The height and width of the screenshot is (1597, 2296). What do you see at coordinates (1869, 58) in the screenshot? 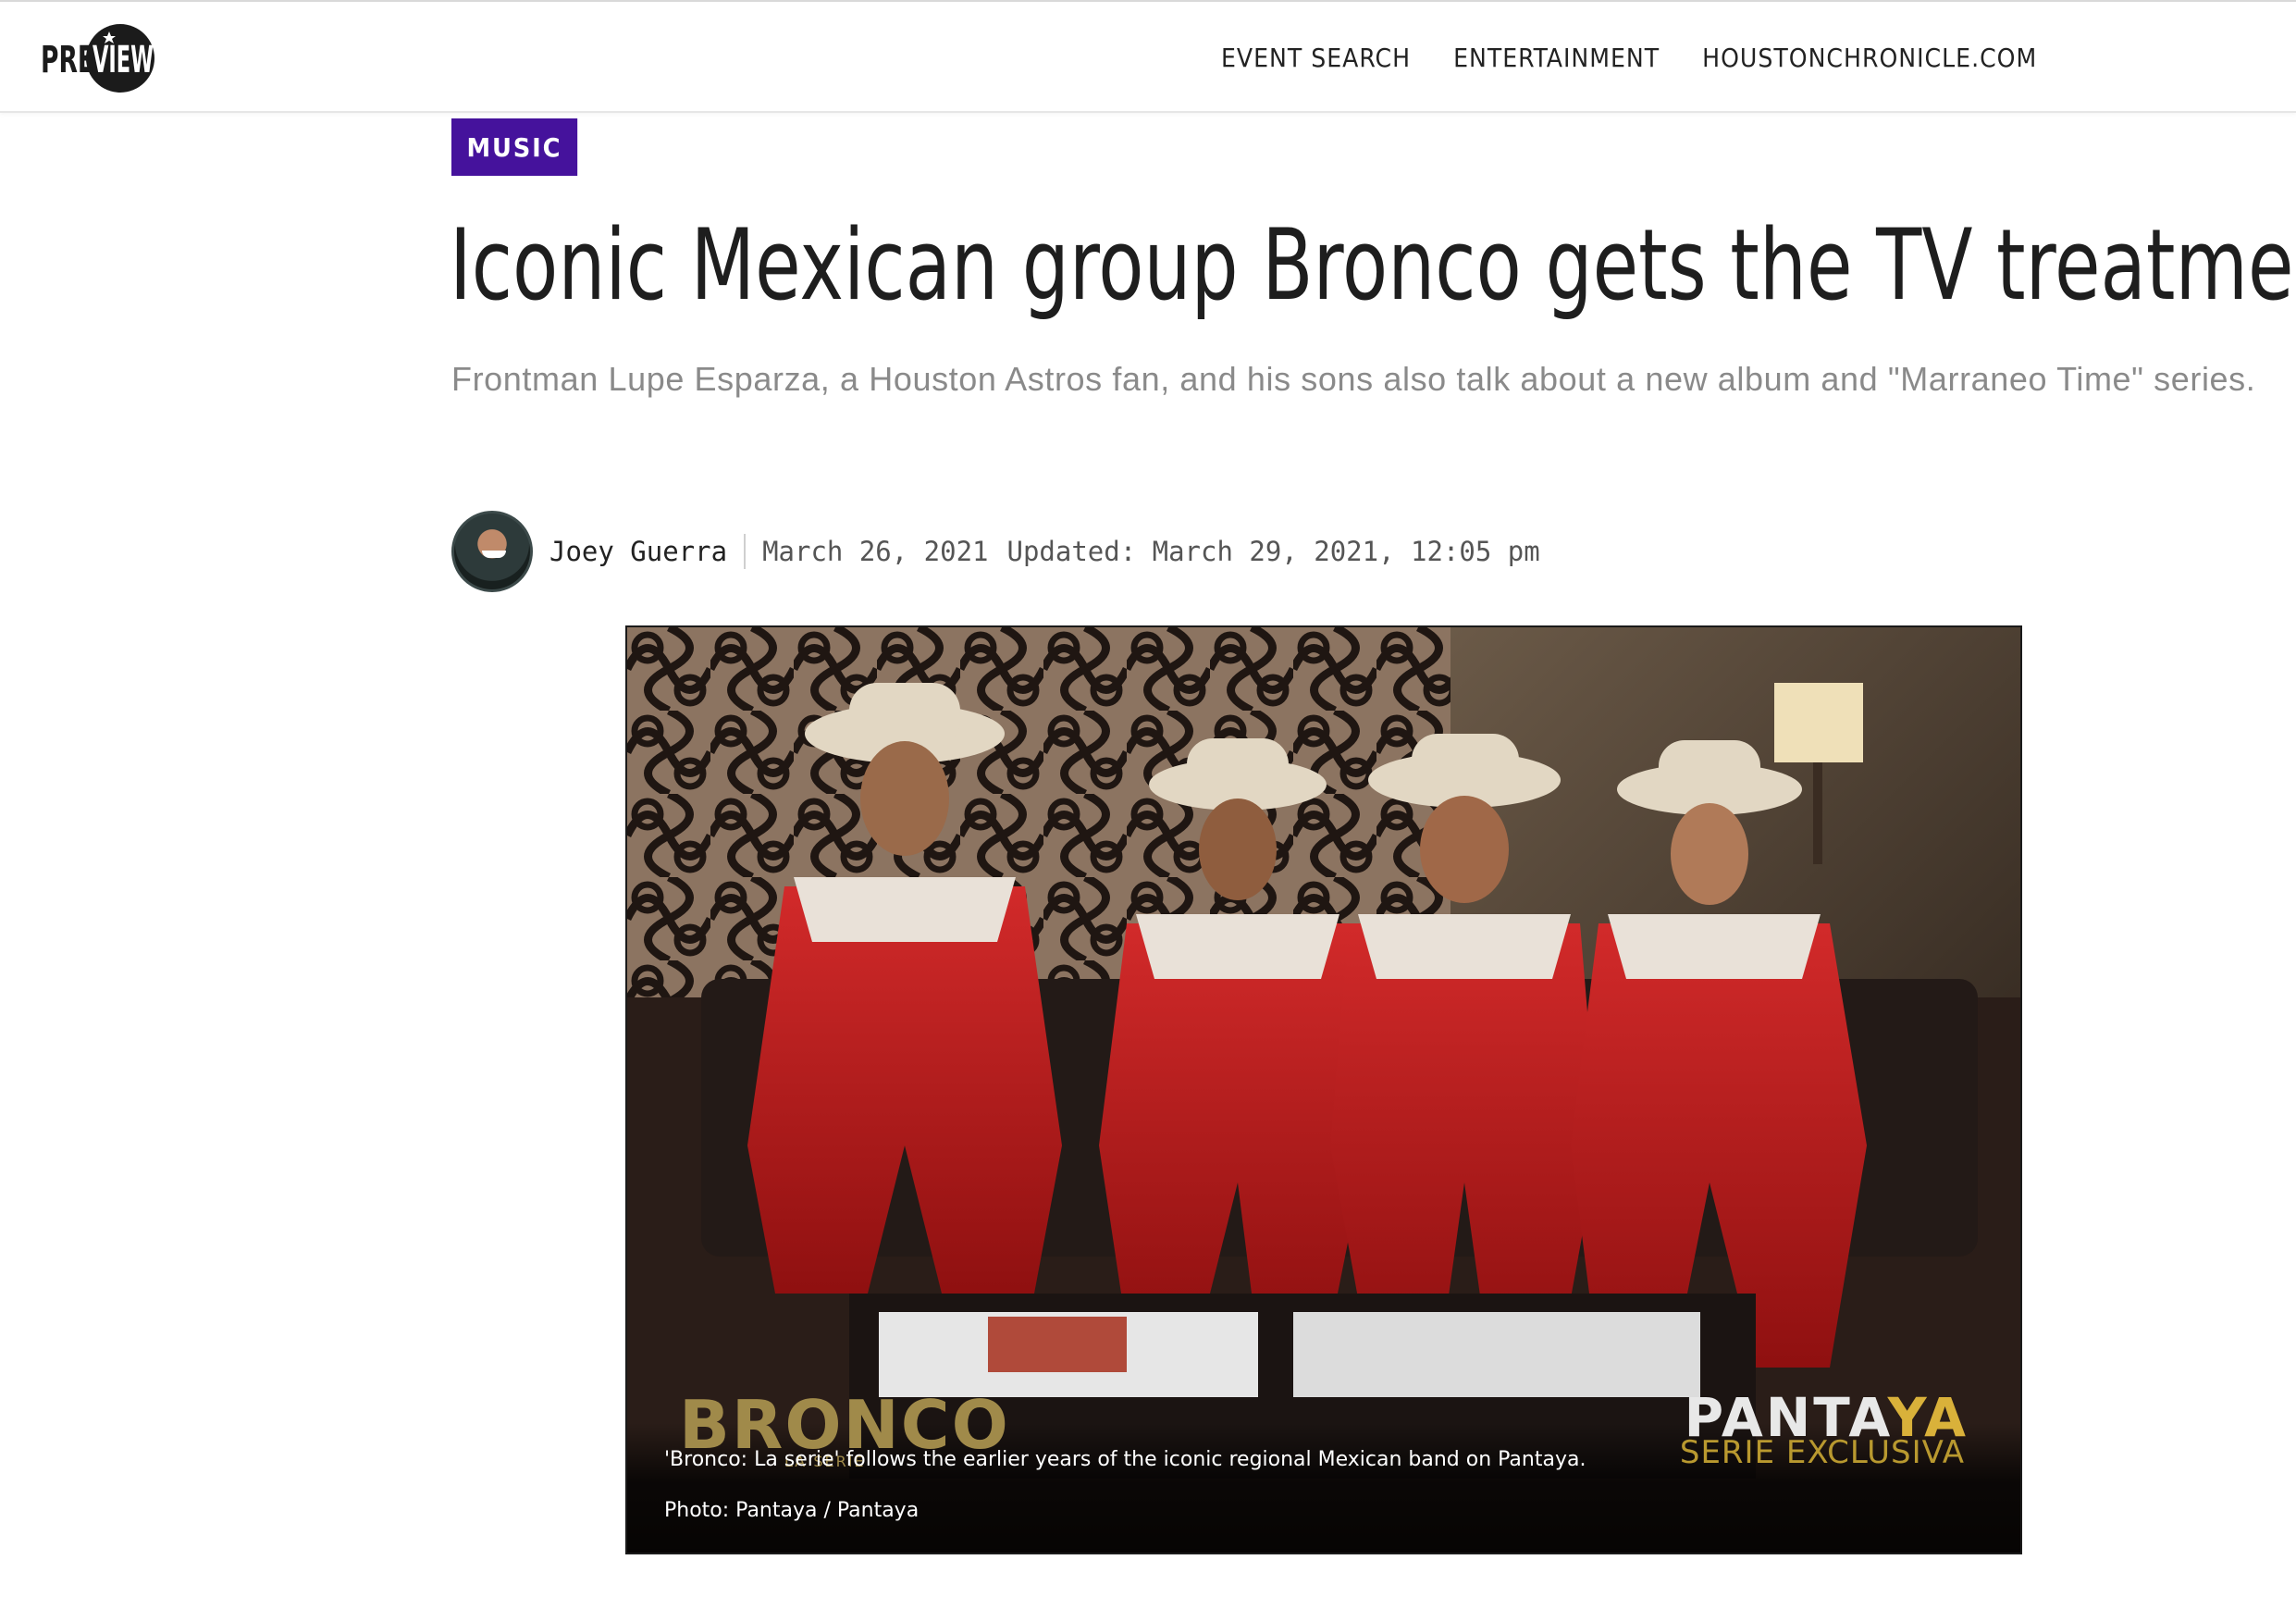
I see `nav-houstonchronicle: HOUSTONCHRONICLE.COM` at bounding box center [1869, 58].